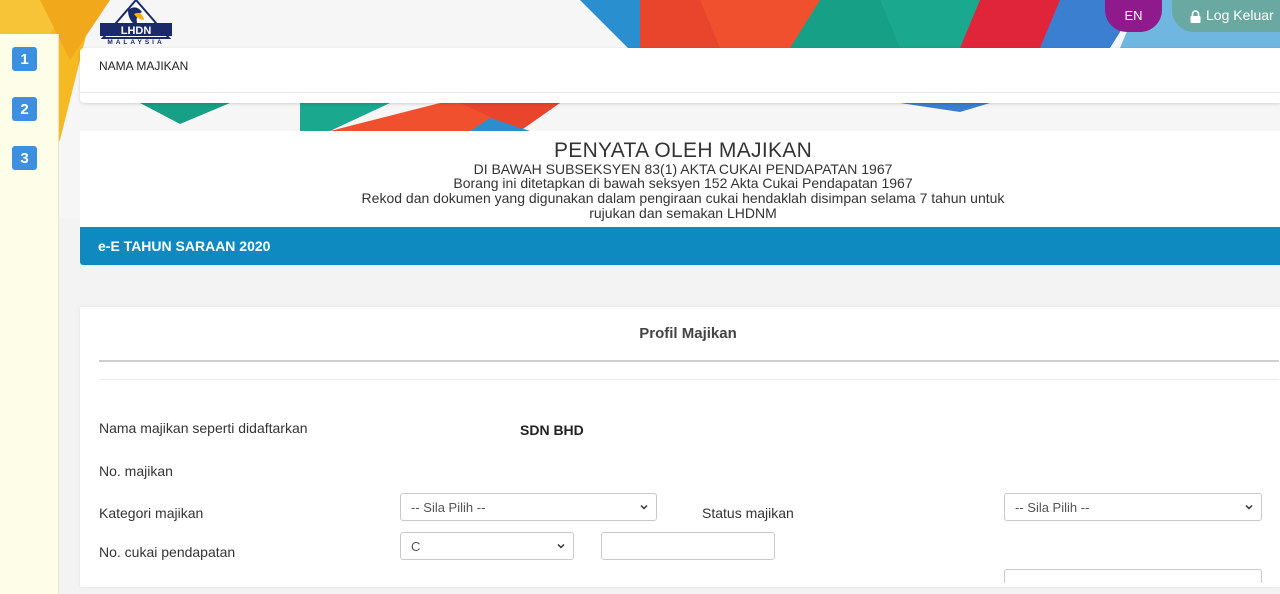 The height and width of the screenshot is (594, 1280). What do you see at coordinates (680, 92) in the screenshot?
I see `divider` at bounding box center [680, 92].